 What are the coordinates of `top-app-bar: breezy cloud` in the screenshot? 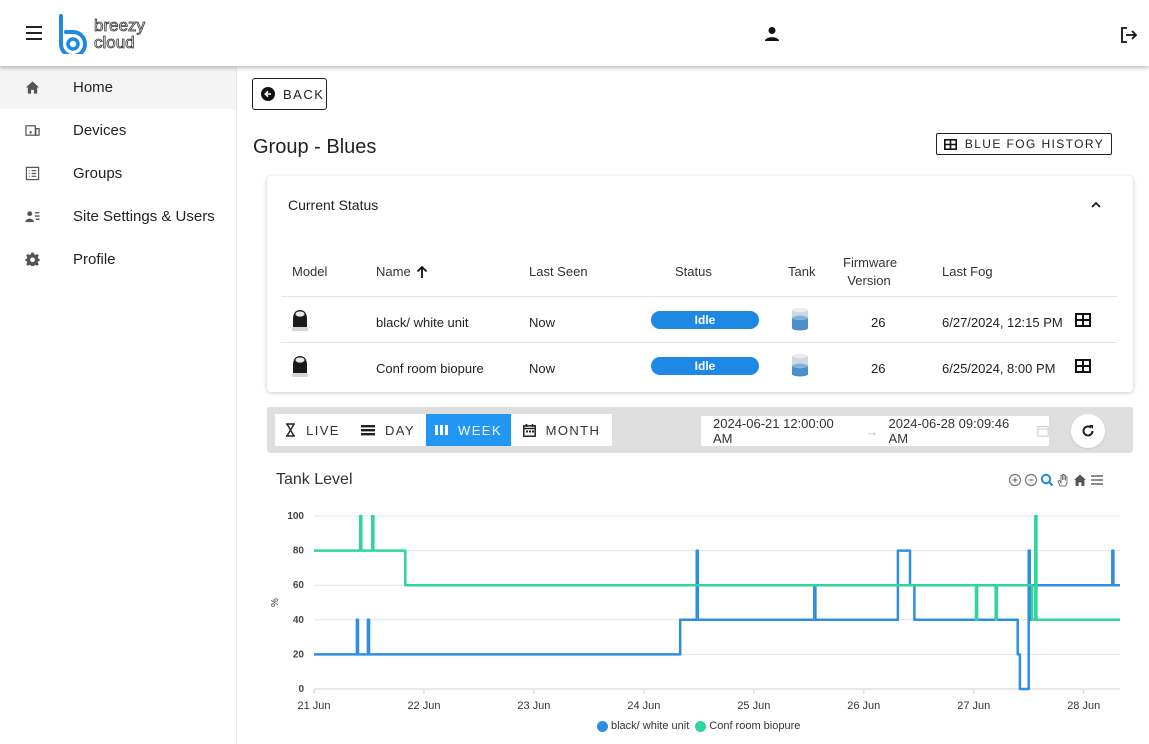 It's located at (574, 33).